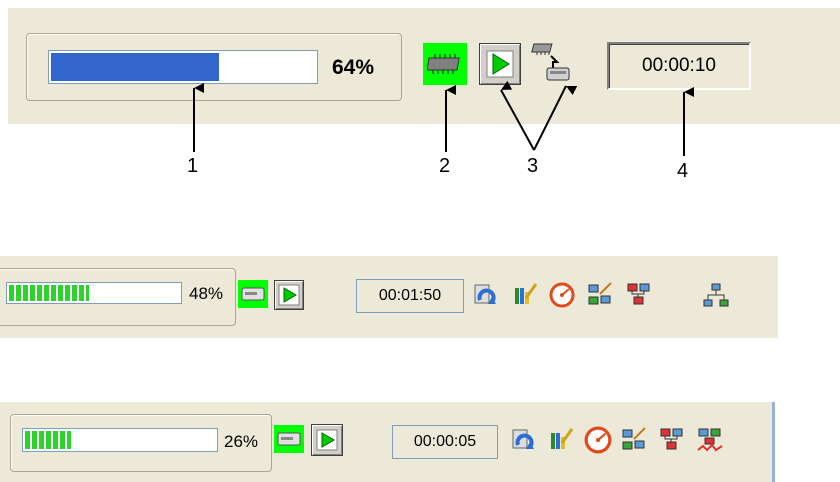 The image size is (840, 482). I want to click on callout-arrows, so click(443, 118).